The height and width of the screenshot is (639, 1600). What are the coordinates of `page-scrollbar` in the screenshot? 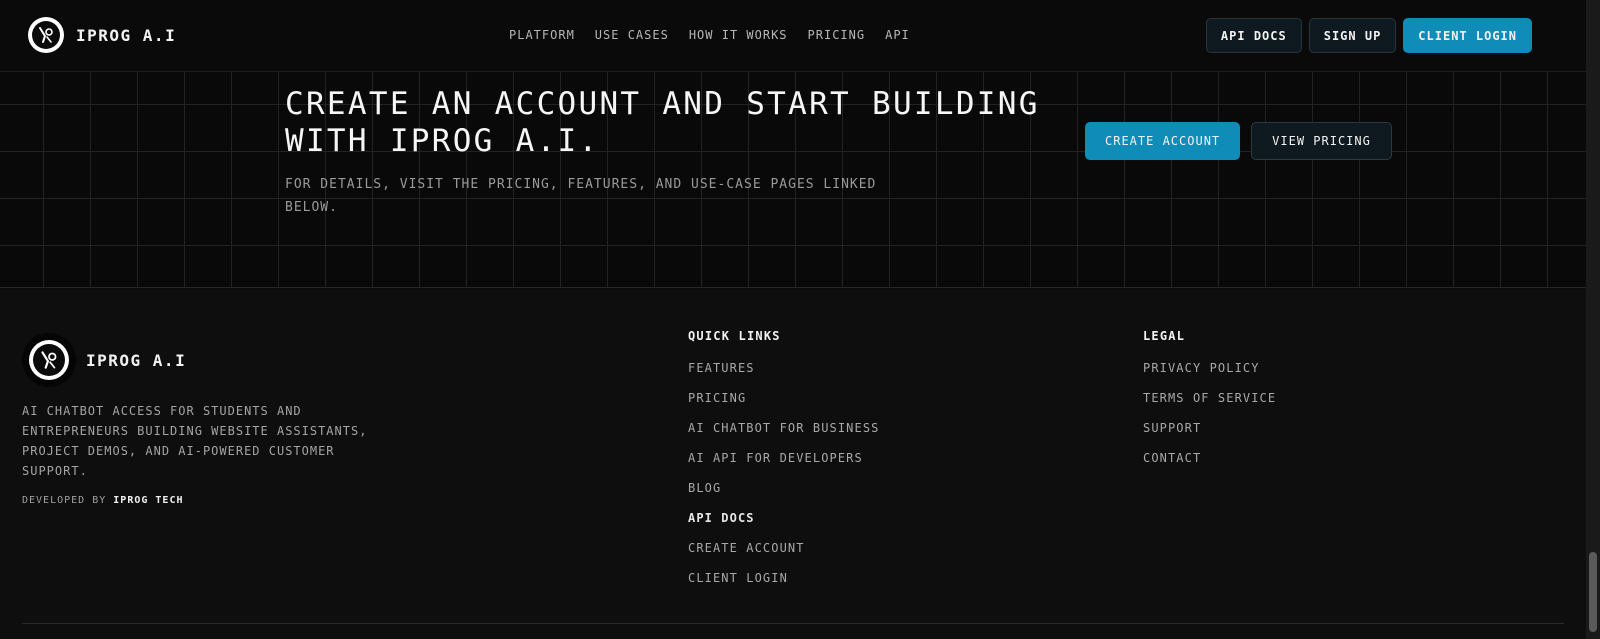 It's located at (1593, 319).